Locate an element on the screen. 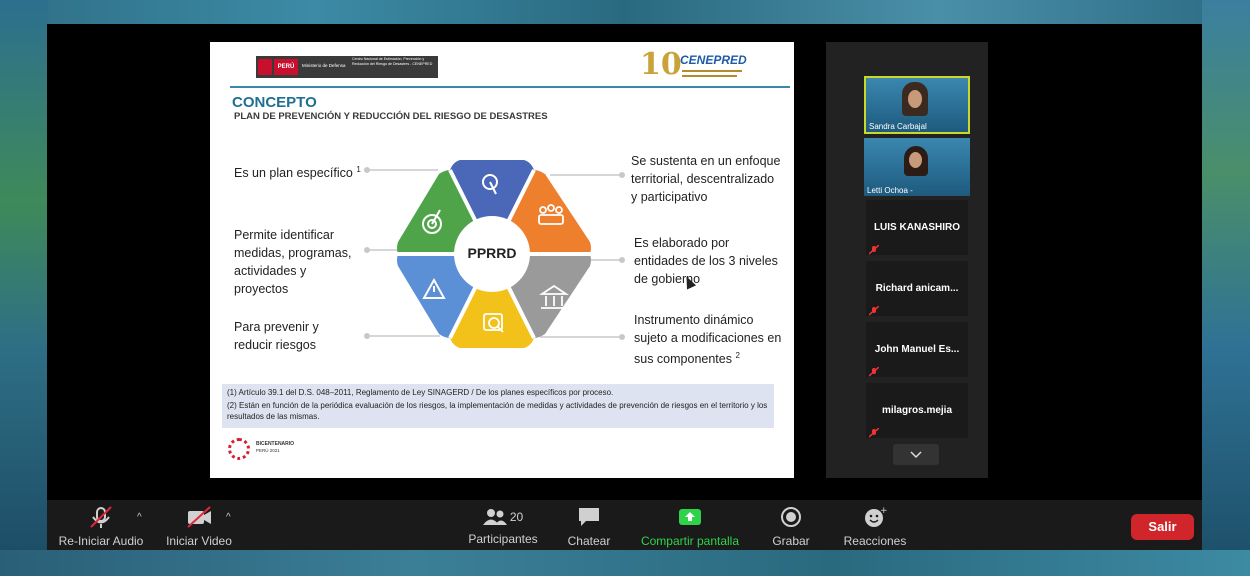  participant-name: Sandra Carbajal is located at coordinates (898, 126).